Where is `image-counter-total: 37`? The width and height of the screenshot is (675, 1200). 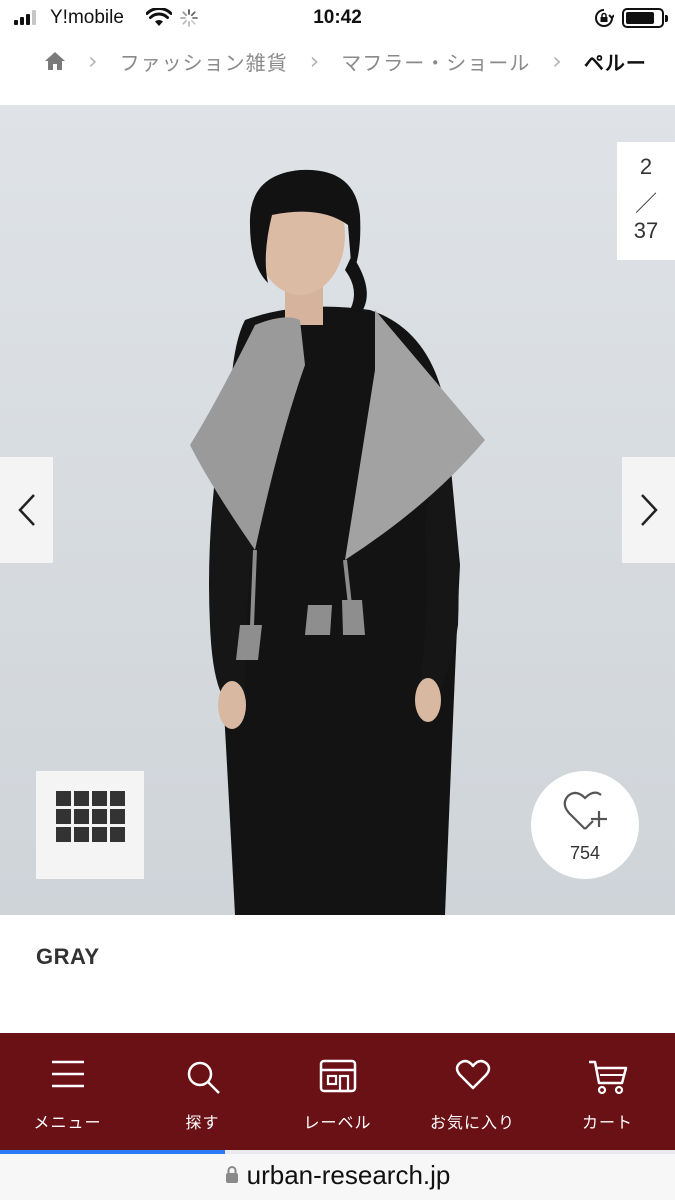 image-counter-total: 37 is located at coordinates (646, 230).